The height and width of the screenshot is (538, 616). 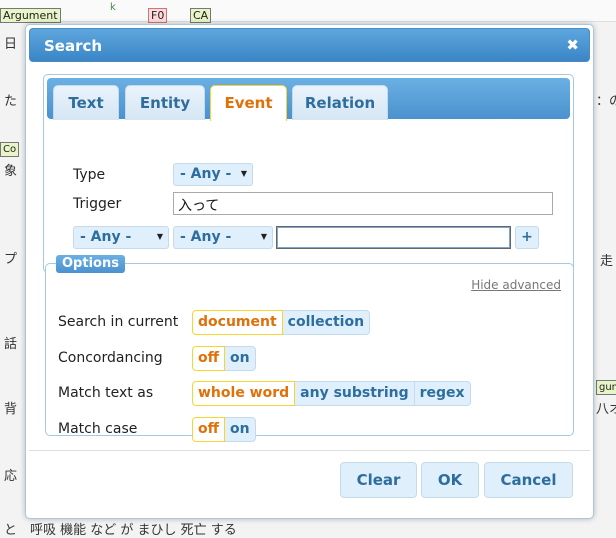 I want to click on background-text: ：の, so click(x=606, y=101).